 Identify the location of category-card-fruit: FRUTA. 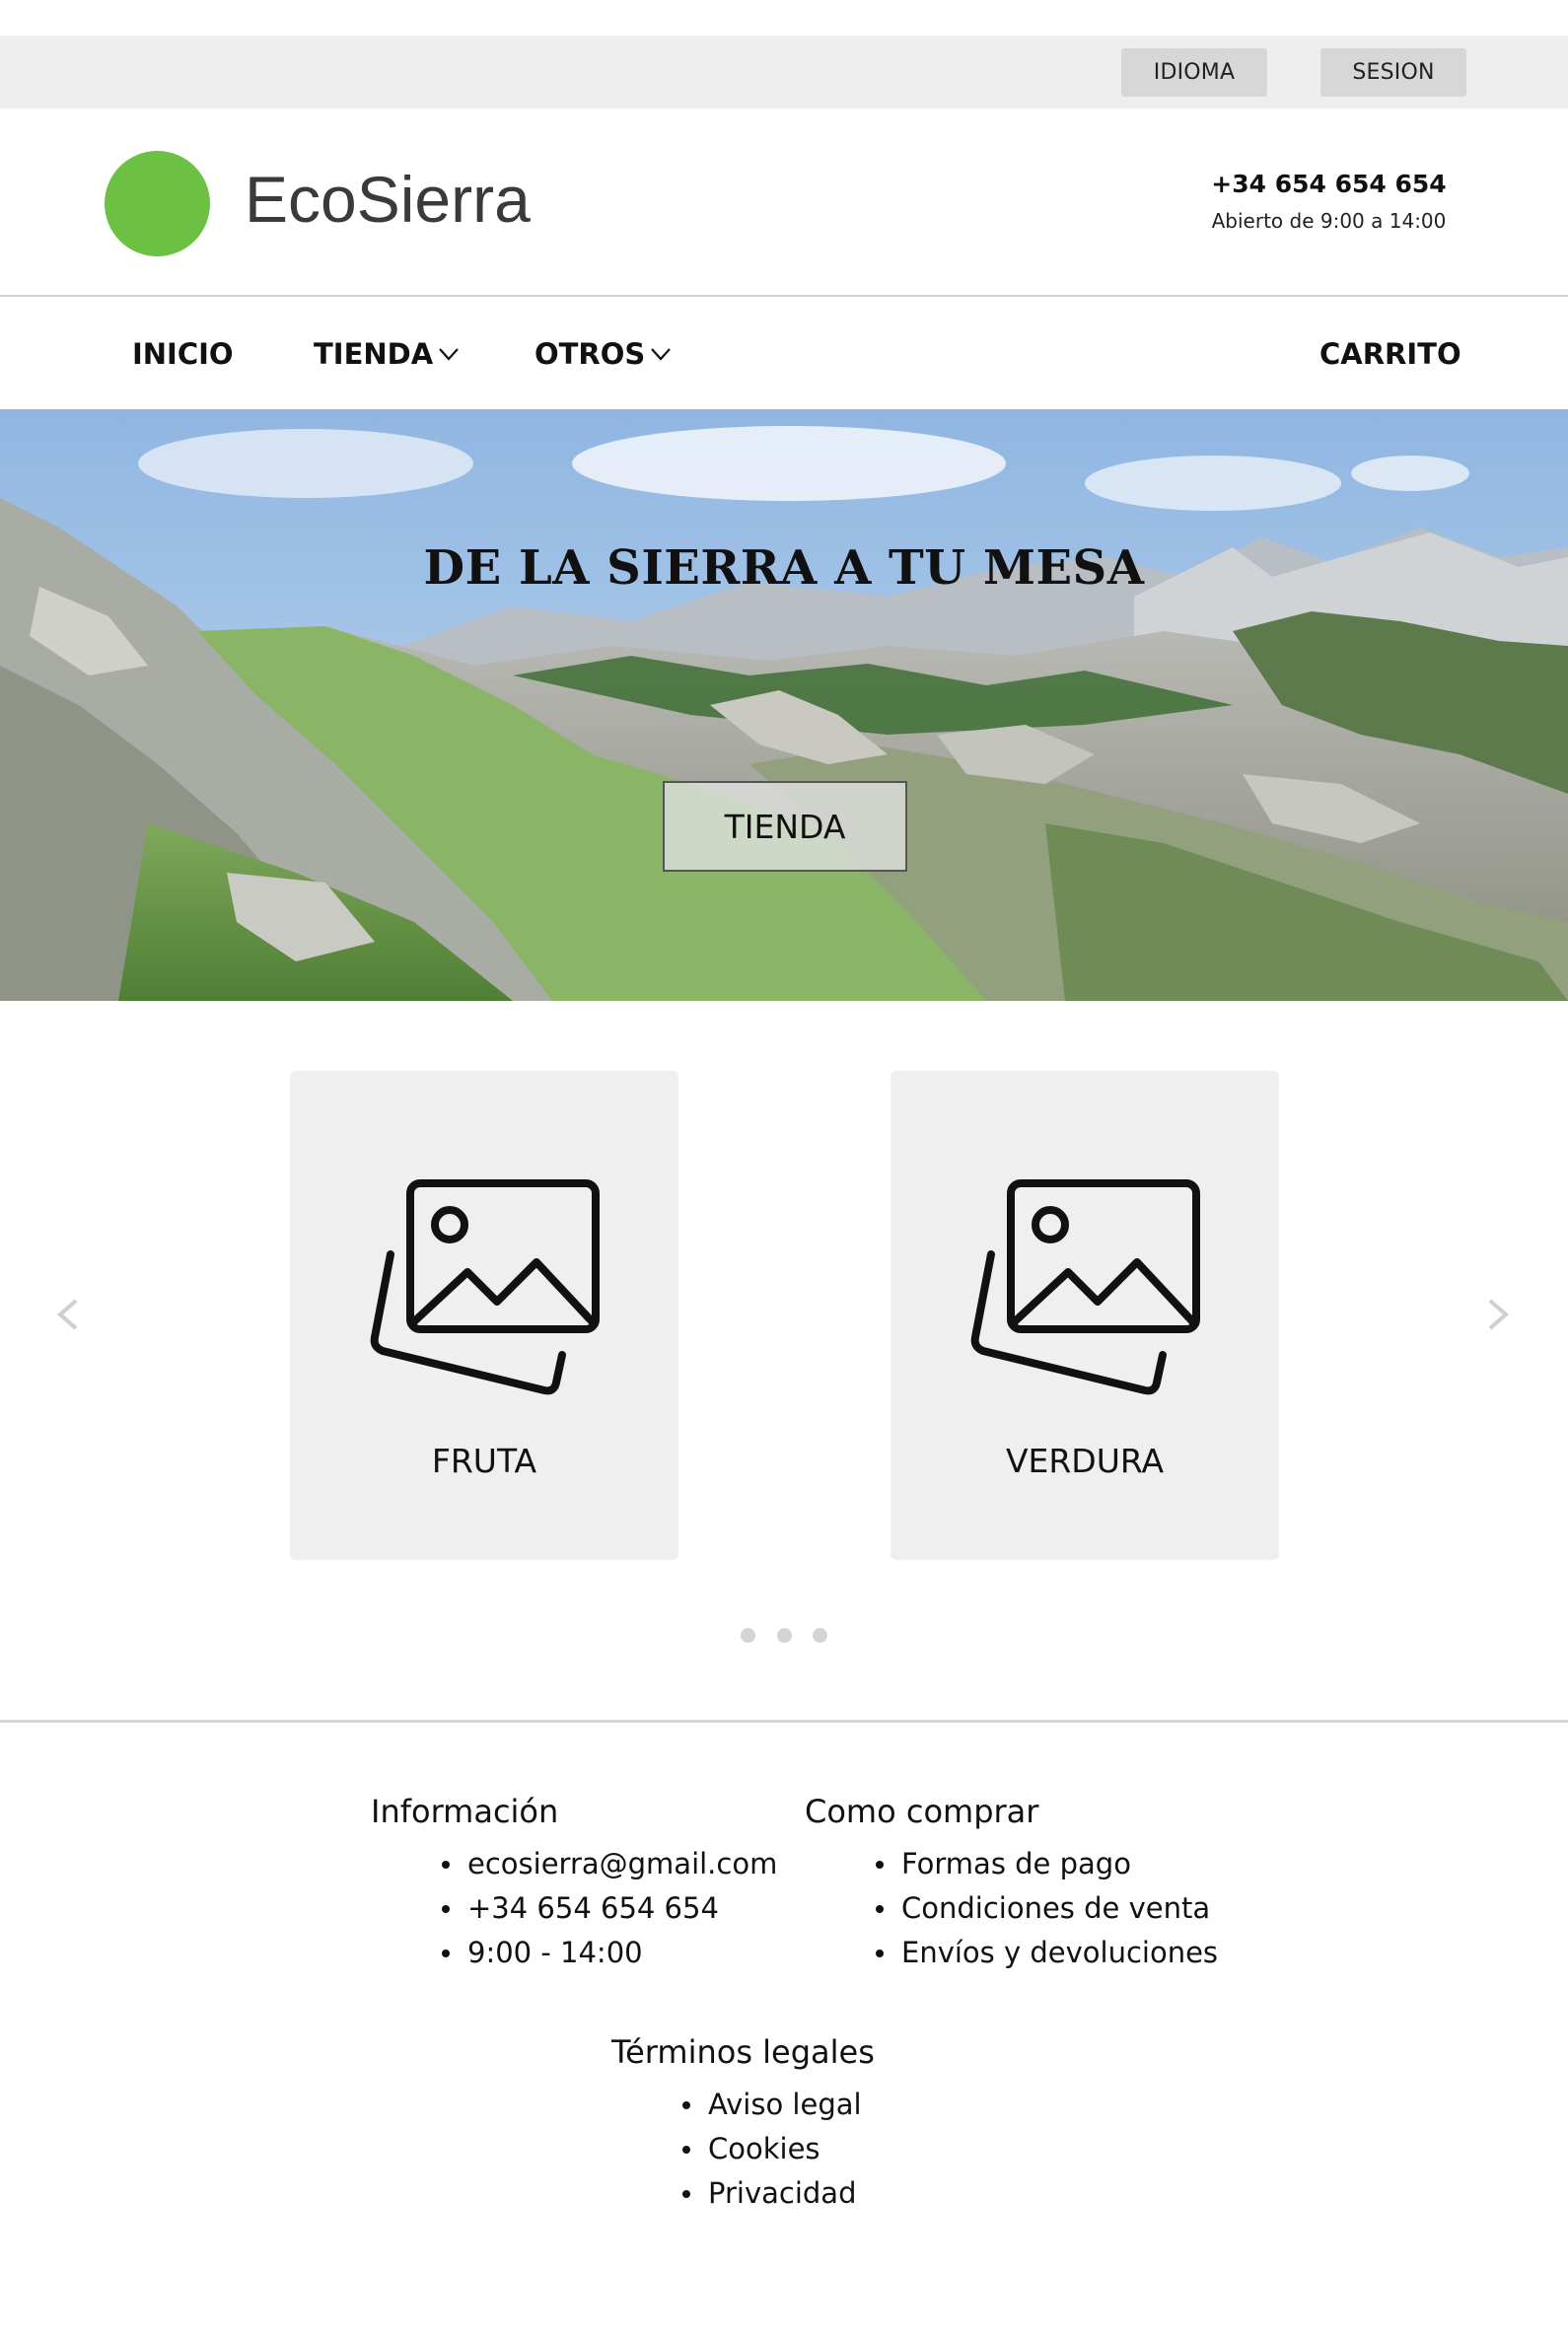
(484, 1315).